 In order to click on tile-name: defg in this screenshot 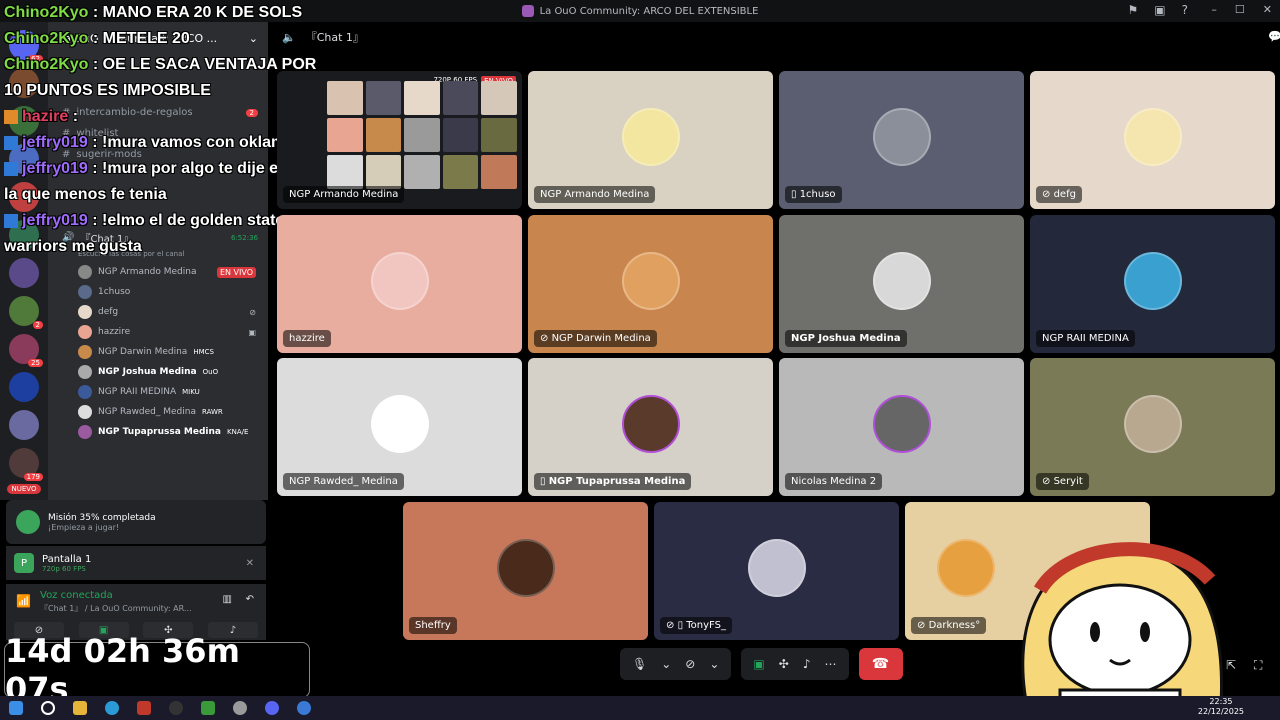, I will do `click(1064, 194)`.